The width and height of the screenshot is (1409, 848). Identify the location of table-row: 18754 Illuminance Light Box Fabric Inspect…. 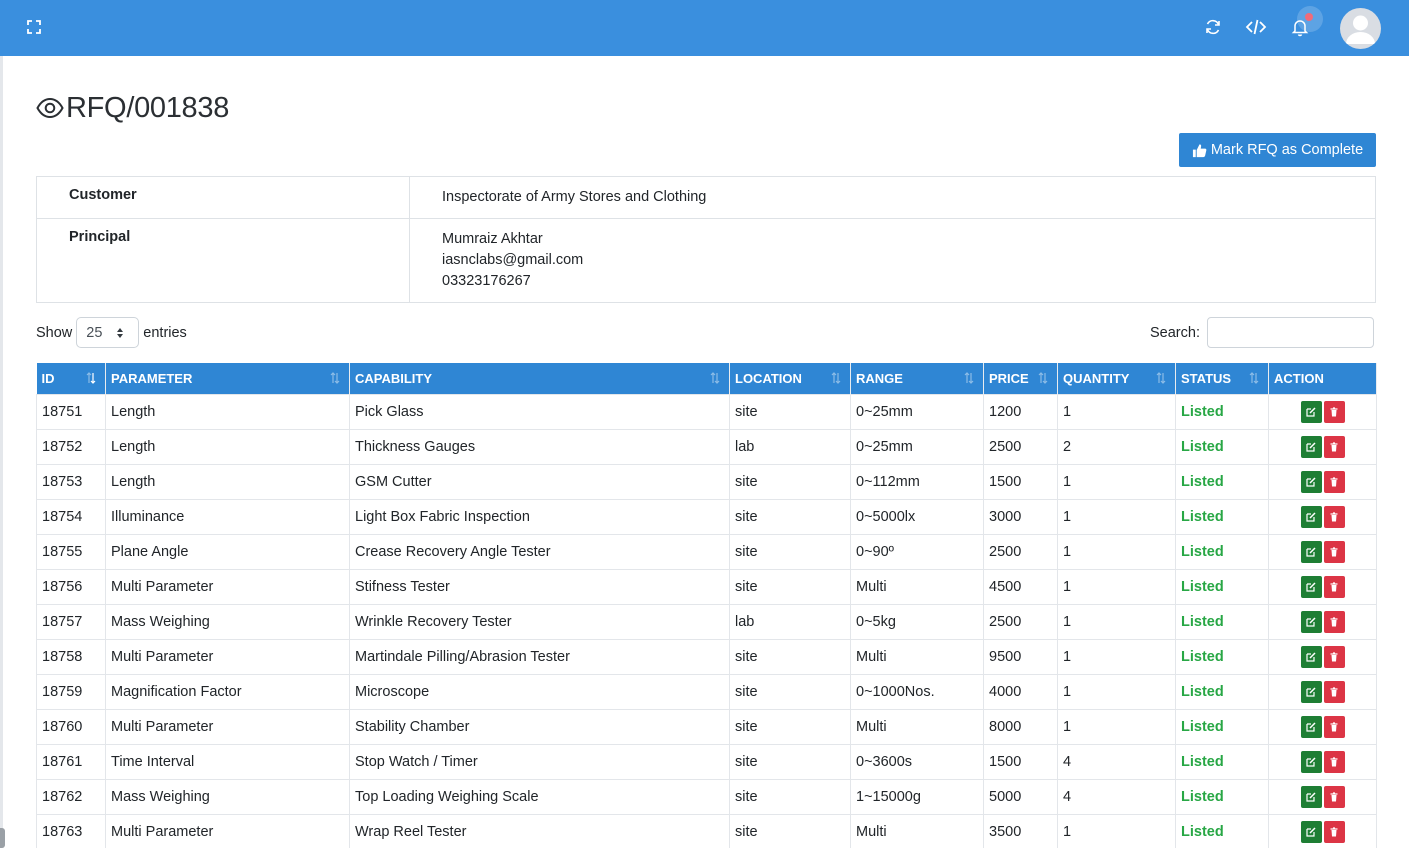
(706, 516).